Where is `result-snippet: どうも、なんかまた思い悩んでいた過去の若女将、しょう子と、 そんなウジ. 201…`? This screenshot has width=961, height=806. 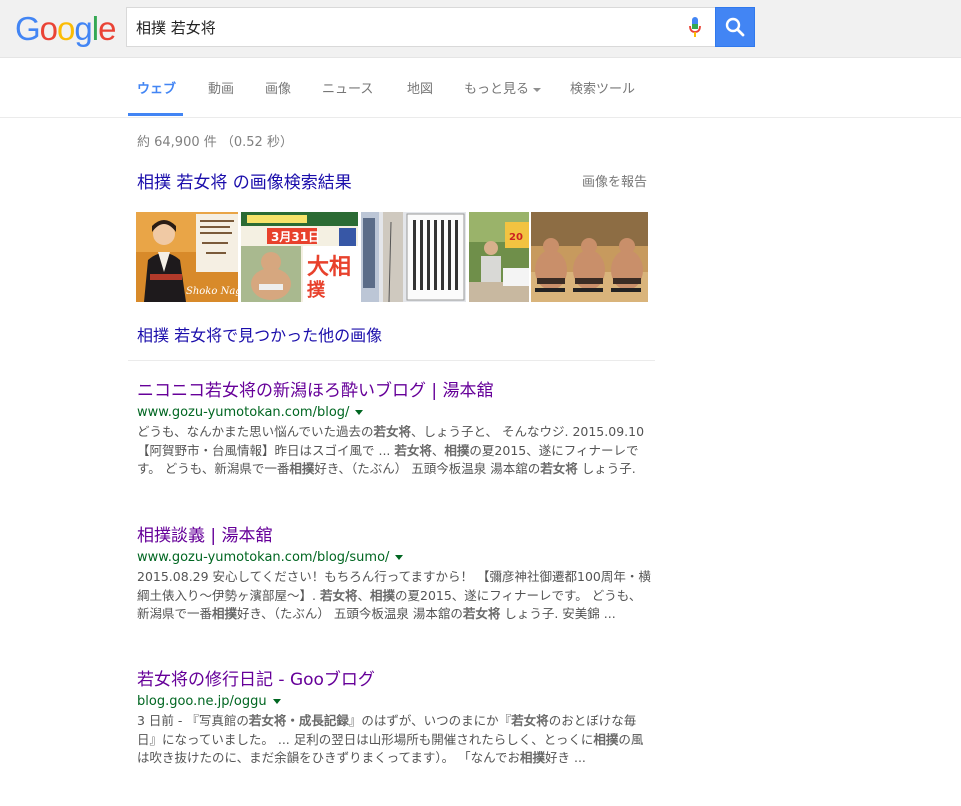 result-snippet: どうも、なんかまた思い悩んでいた過去の若女将、しょう子と、 そんなウジ. 201… is located at coordinates (394, 451).